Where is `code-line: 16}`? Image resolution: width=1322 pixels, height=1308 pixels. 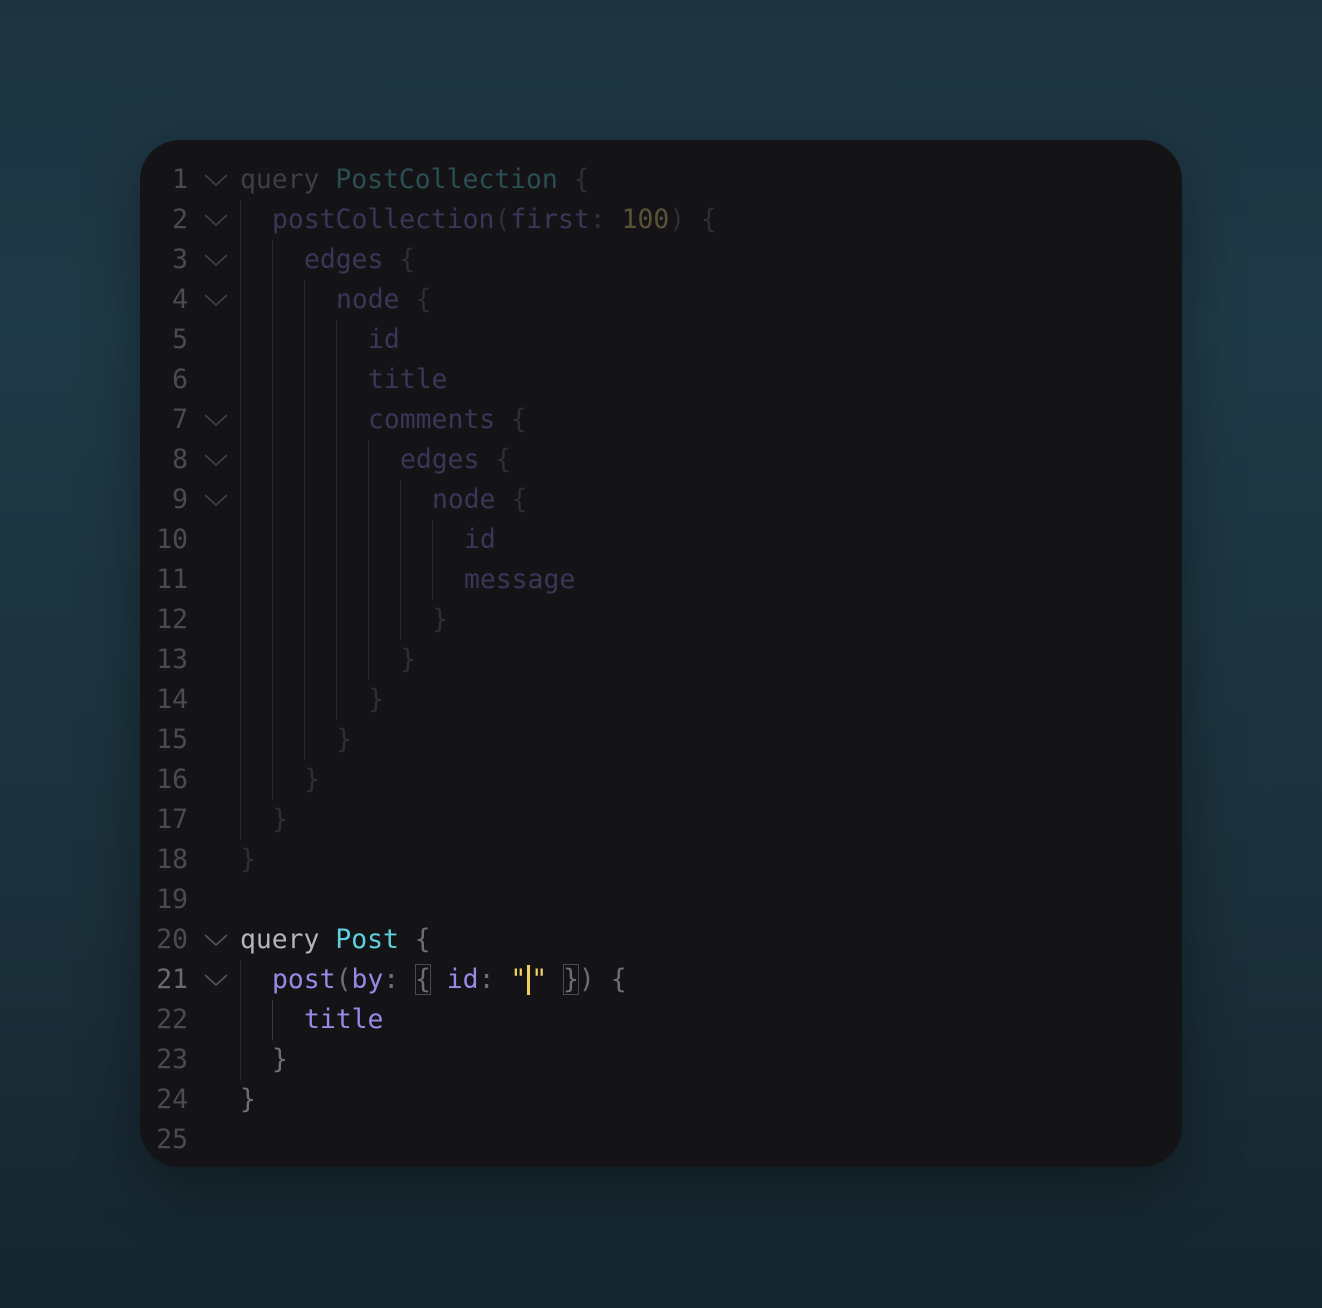 code-line: 16} is located at coordinates (661, 780).